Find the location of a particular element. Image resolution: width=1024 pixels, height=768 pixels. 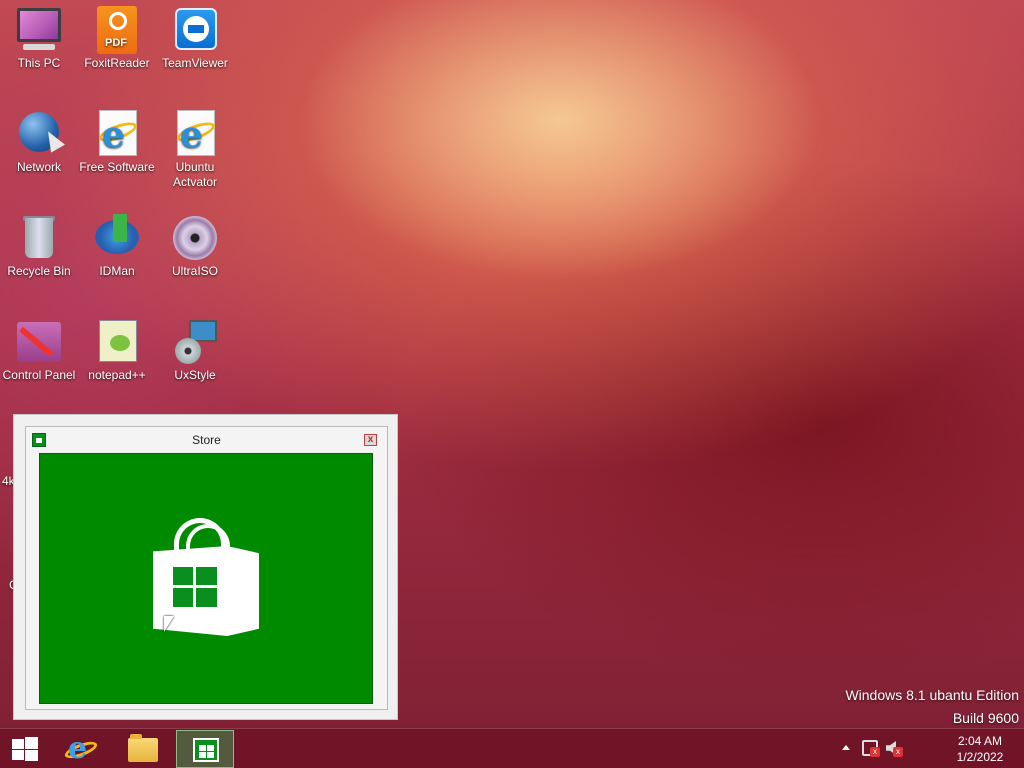

desktop-icon-label: notepad++ is located at coordinates (117, 375).